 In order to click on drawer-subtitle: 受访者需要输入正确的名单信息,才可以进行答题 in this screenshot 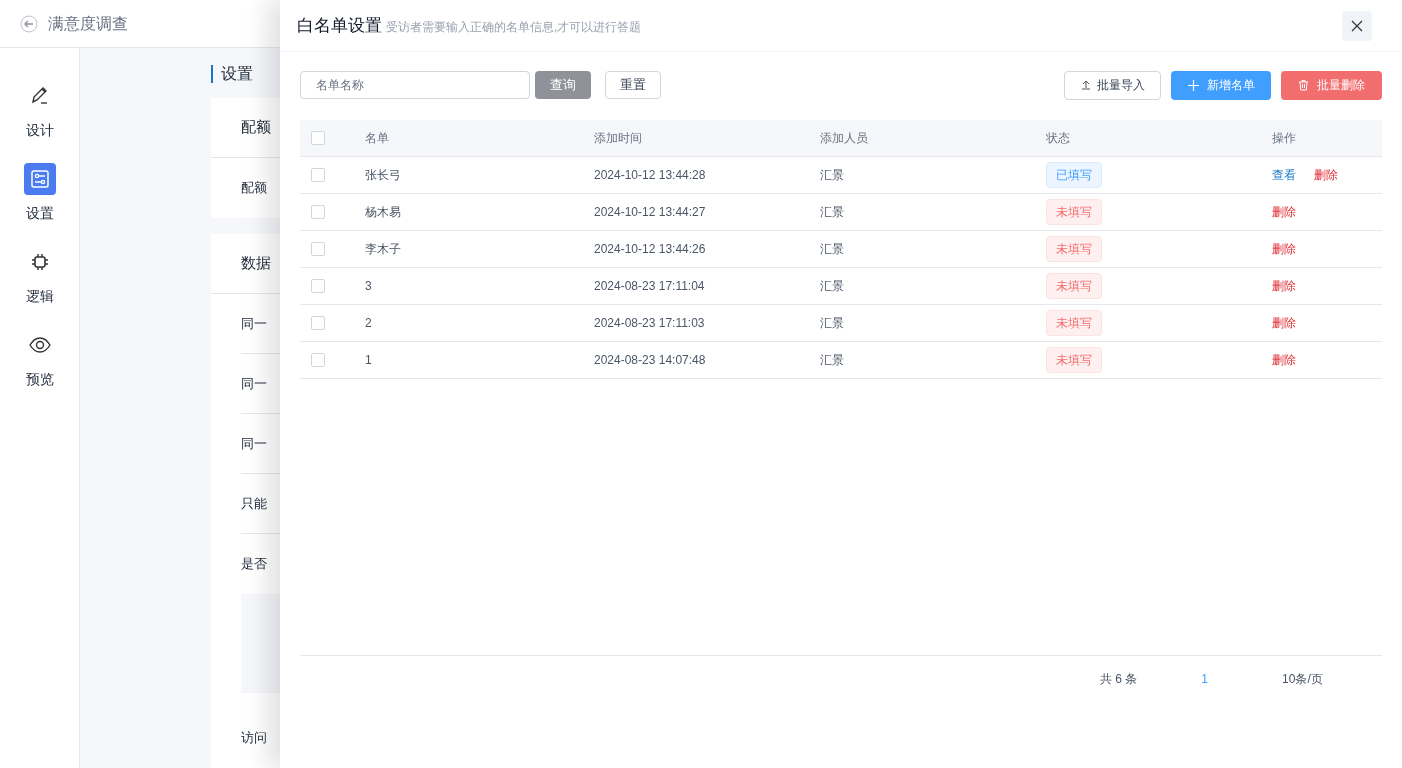, I will do `click(514, 27)`.